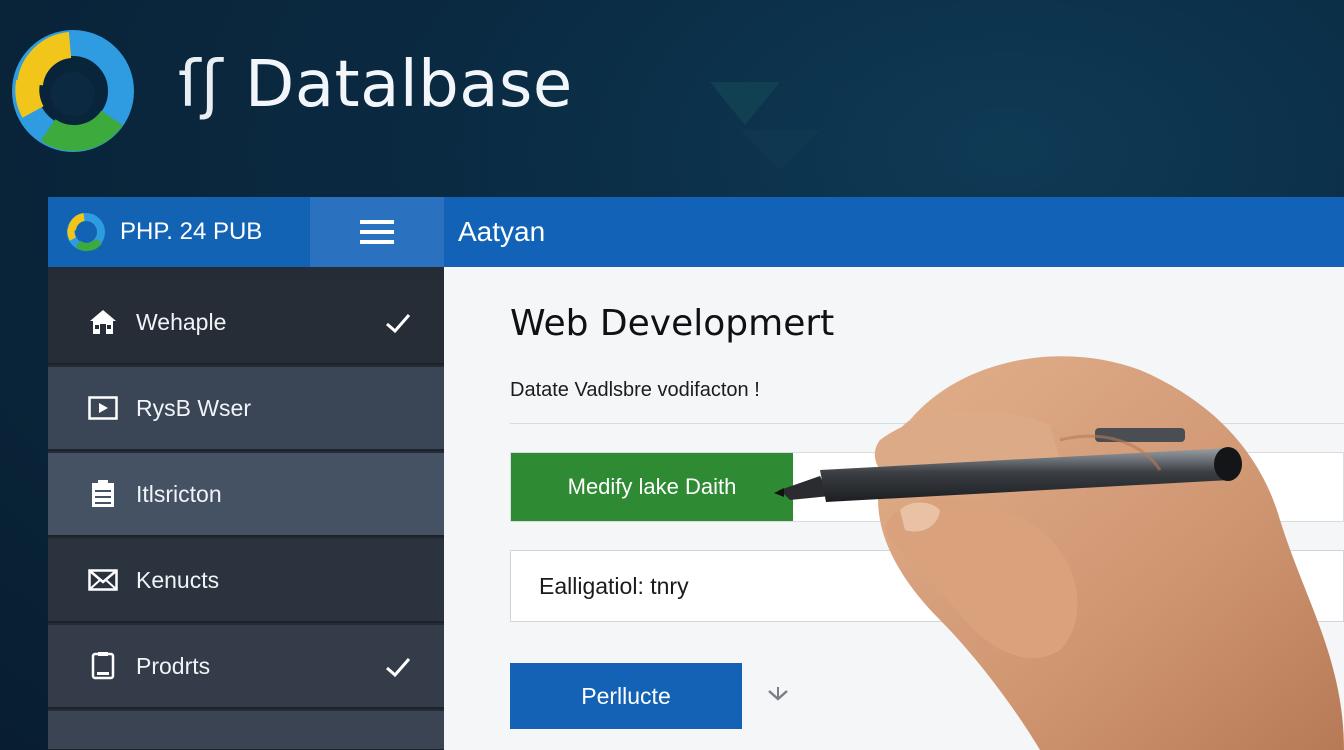  I want to click on tricolor-ring-logo-icon, so click(73, 91).